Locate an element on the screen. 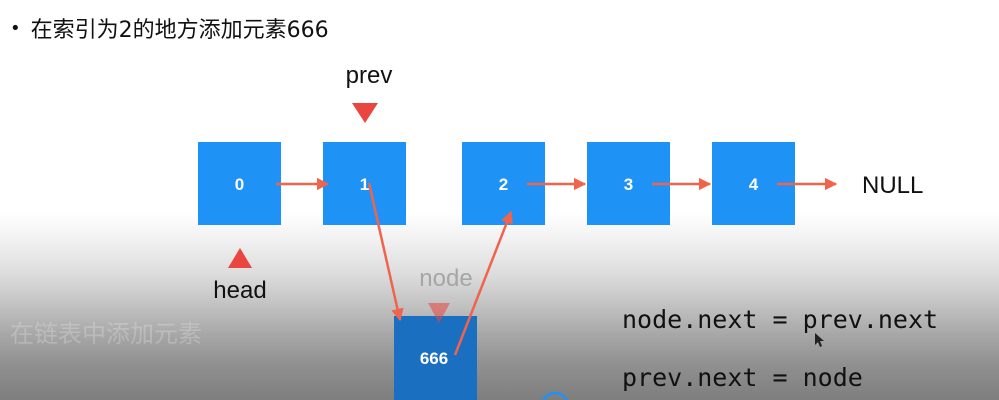  head-label: head is located at coordinates (239, 290).